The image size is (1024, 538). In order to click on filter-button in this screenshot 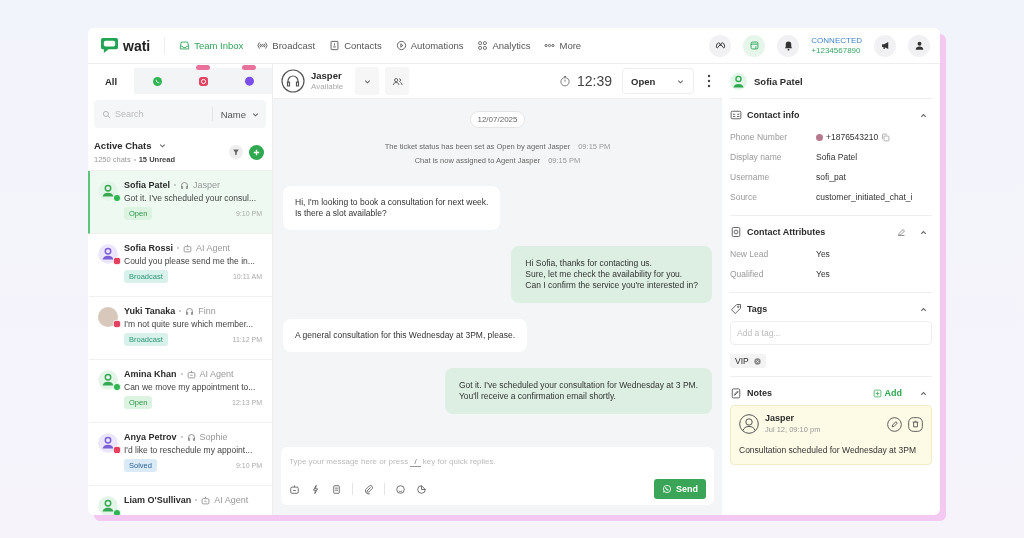, I will do `click(236, 152)`.